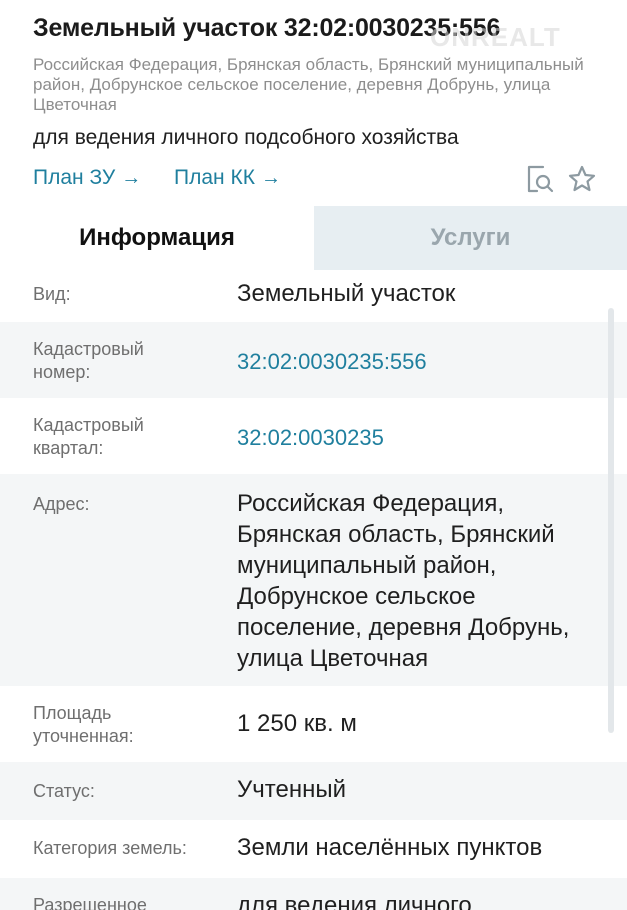  What do you see at coordinates (61, 504) in the screenshot?
I see `row-label: Адрес:` at bounding box center [61, 504].